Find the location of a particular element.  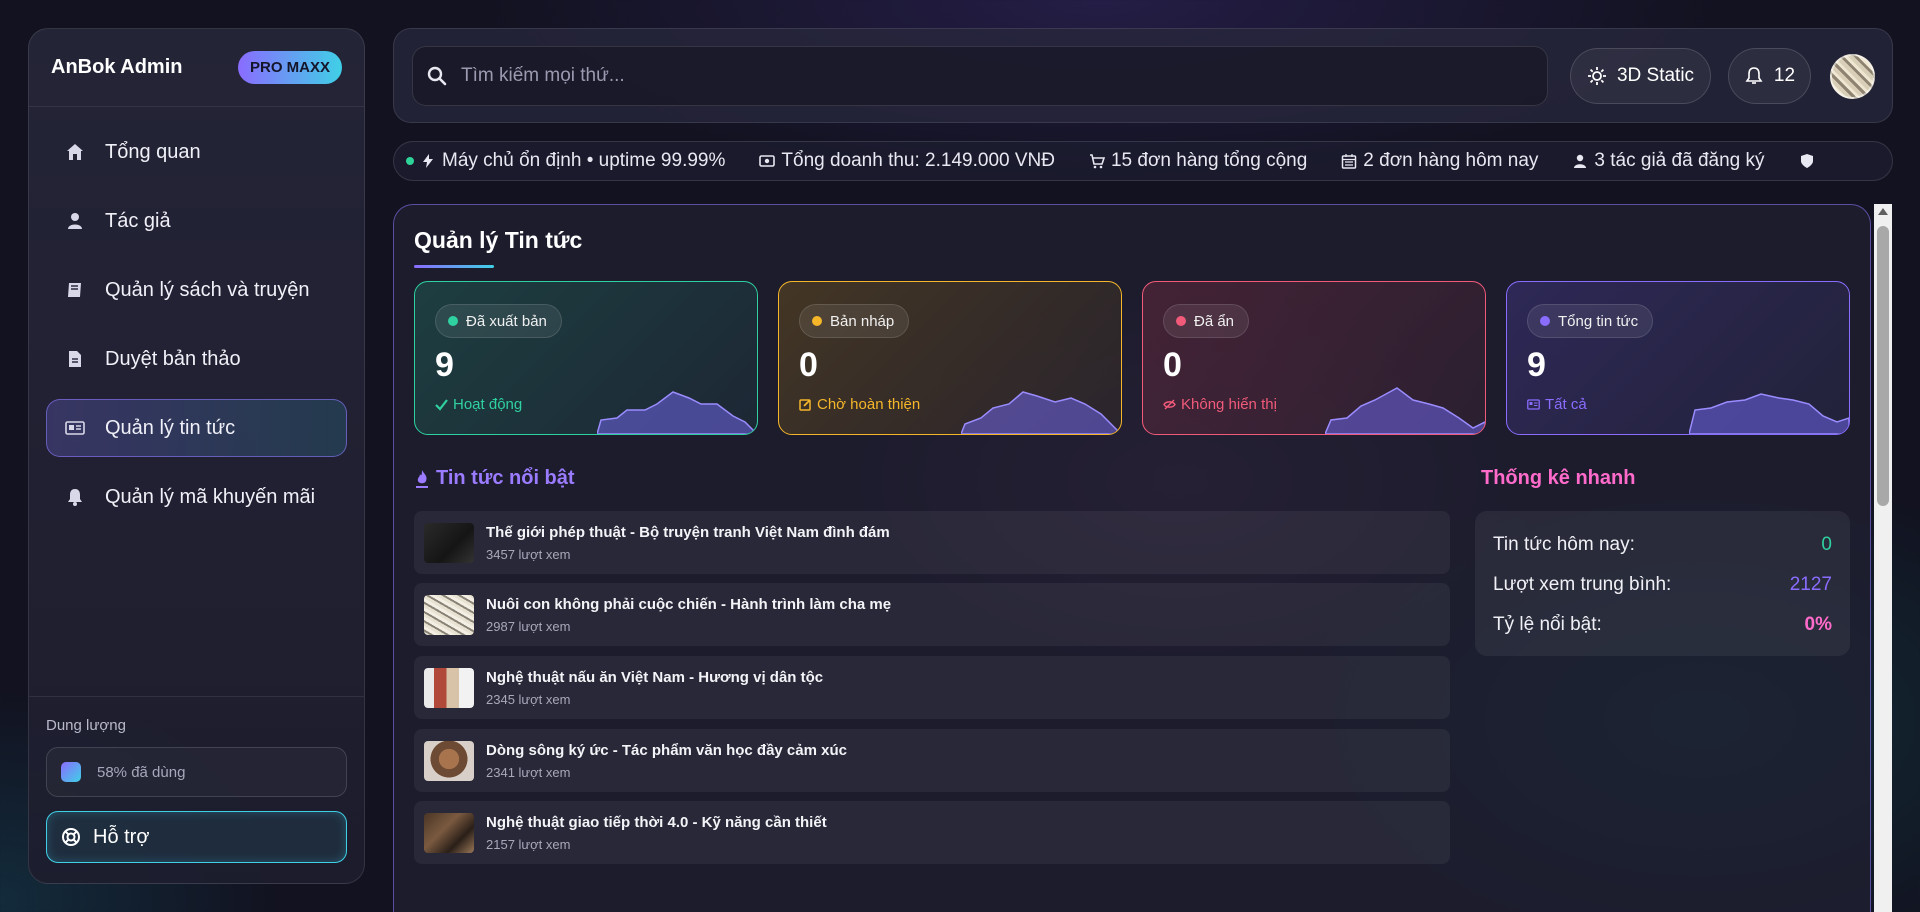

stat-pill: Đã xuất bản is located at coordinates (498, 321).